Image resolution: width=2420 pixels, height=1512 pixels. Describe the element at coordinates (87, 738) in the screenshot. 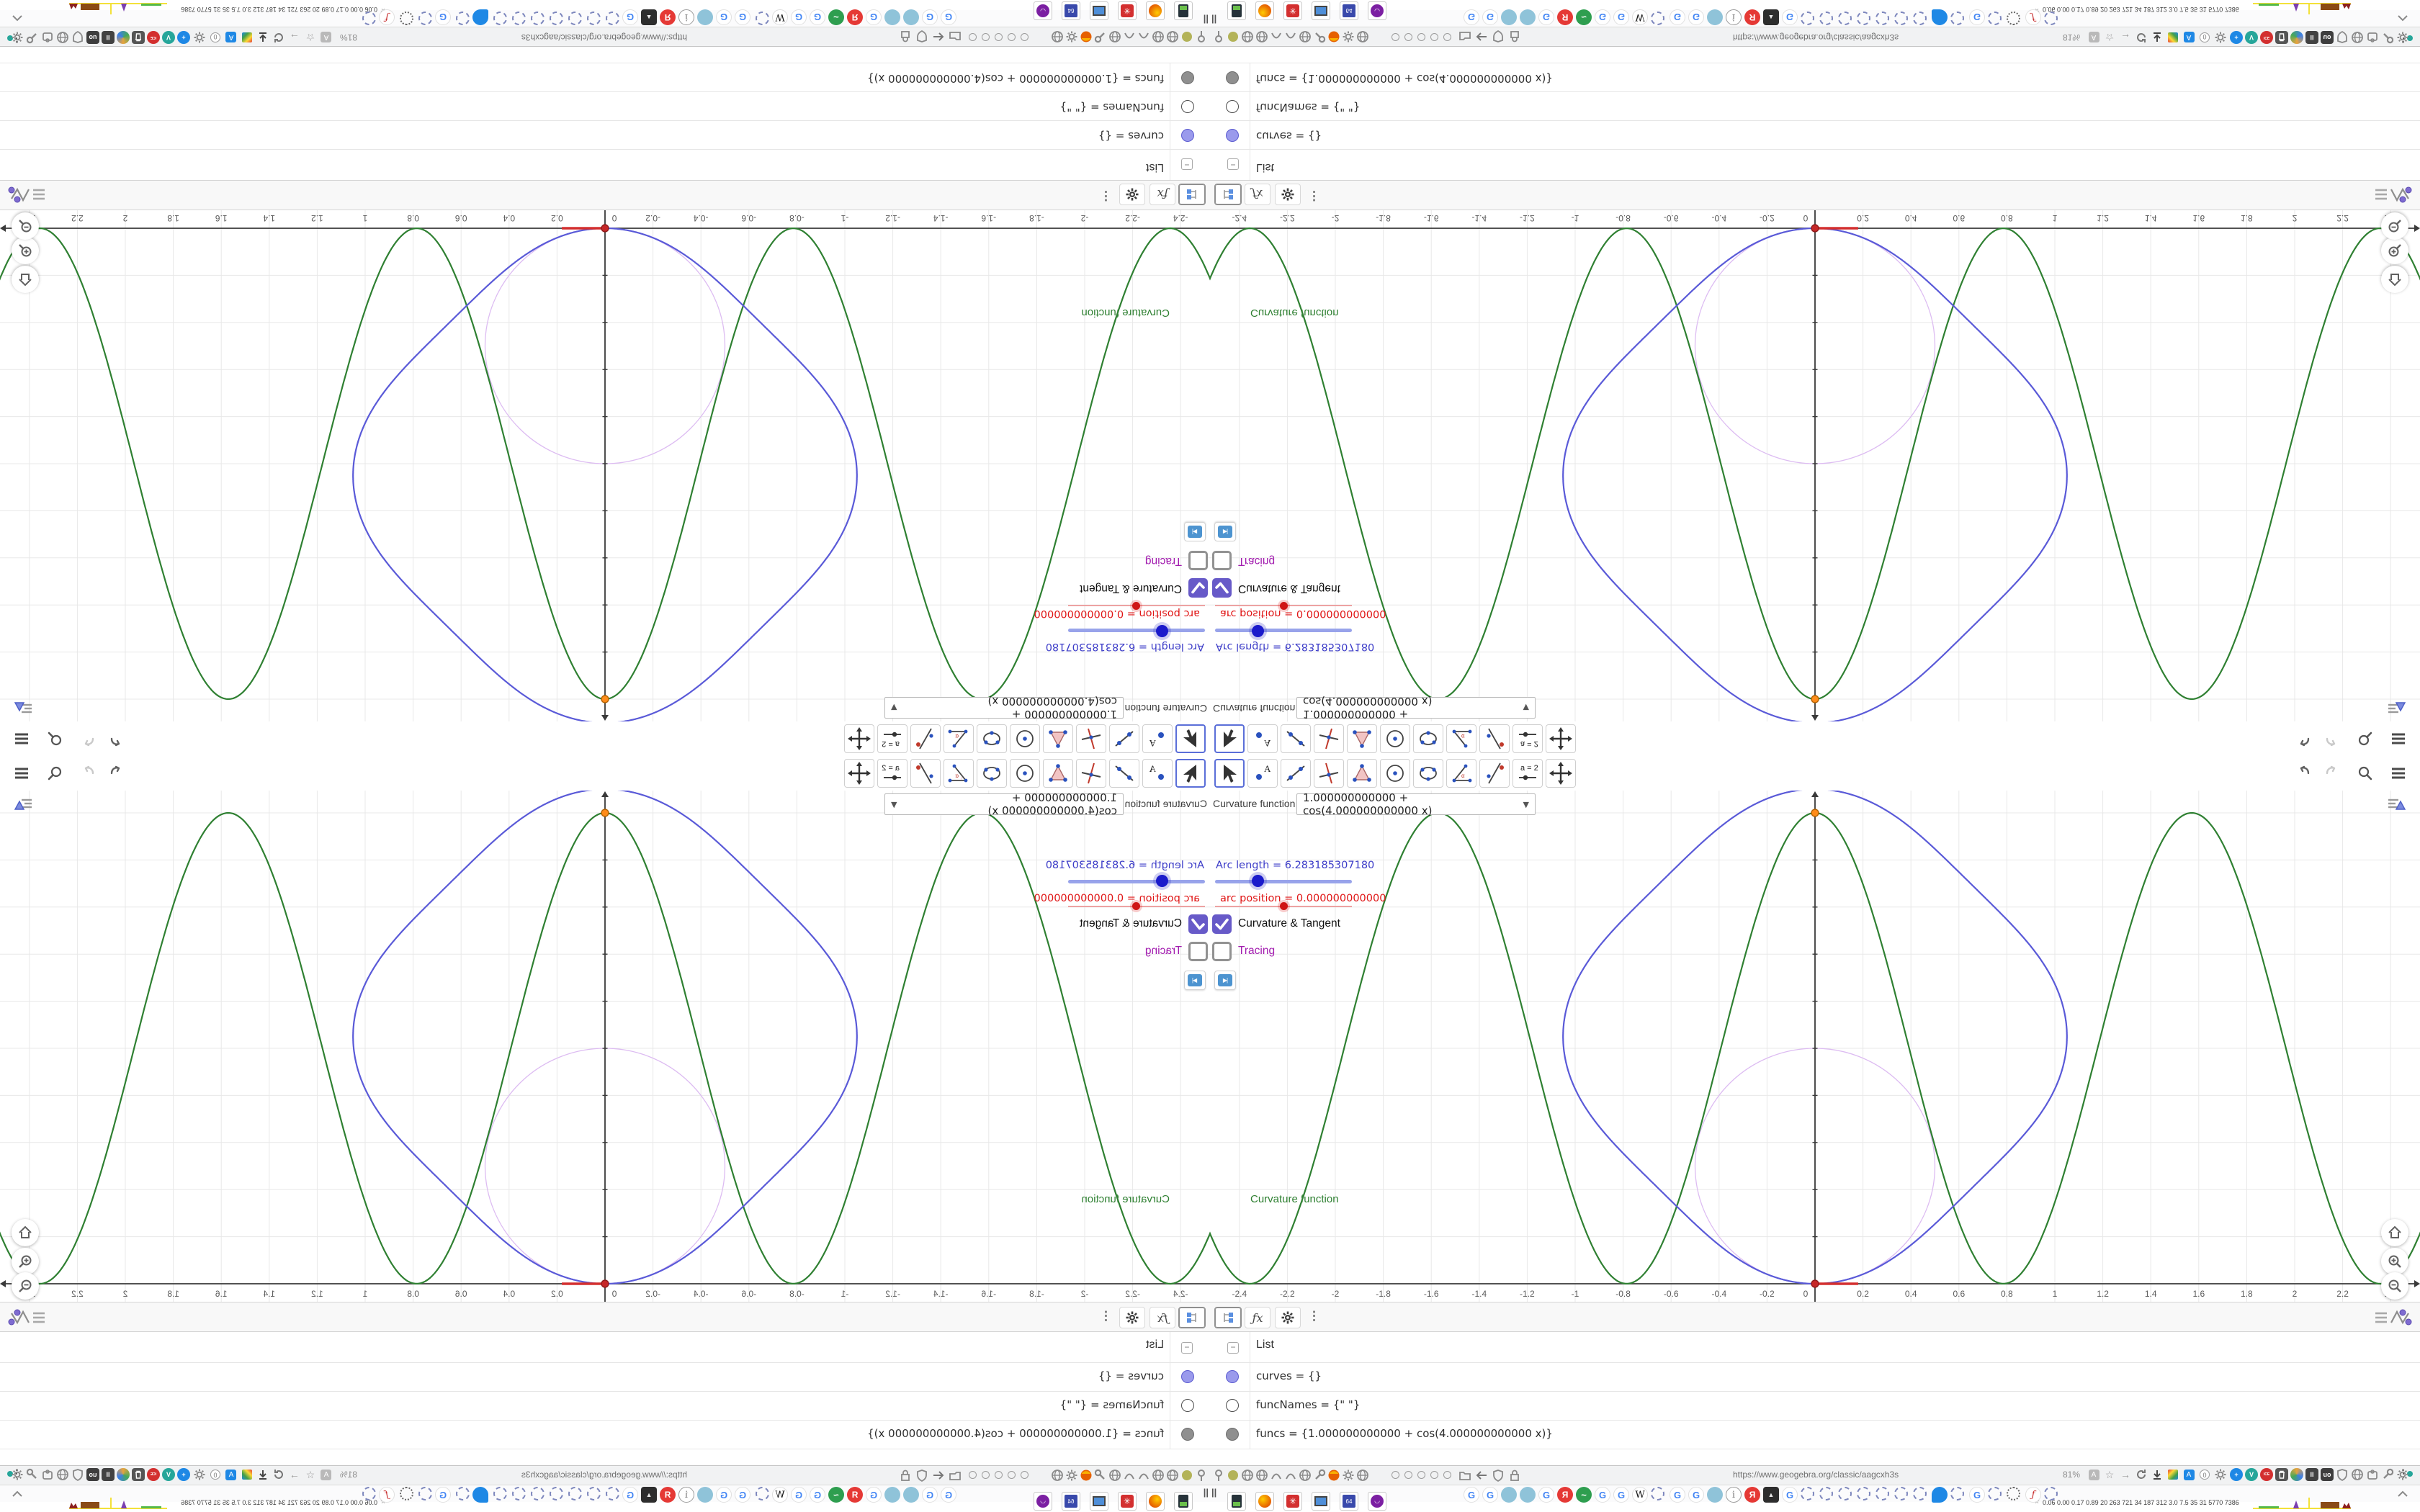

I see `redo-button` at that location.